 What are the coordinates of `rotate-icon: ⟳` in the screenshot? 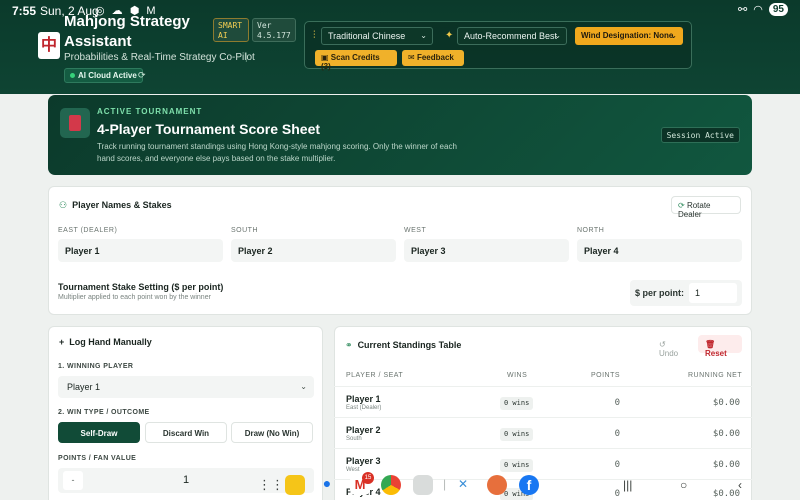 It's located at (681, 205).